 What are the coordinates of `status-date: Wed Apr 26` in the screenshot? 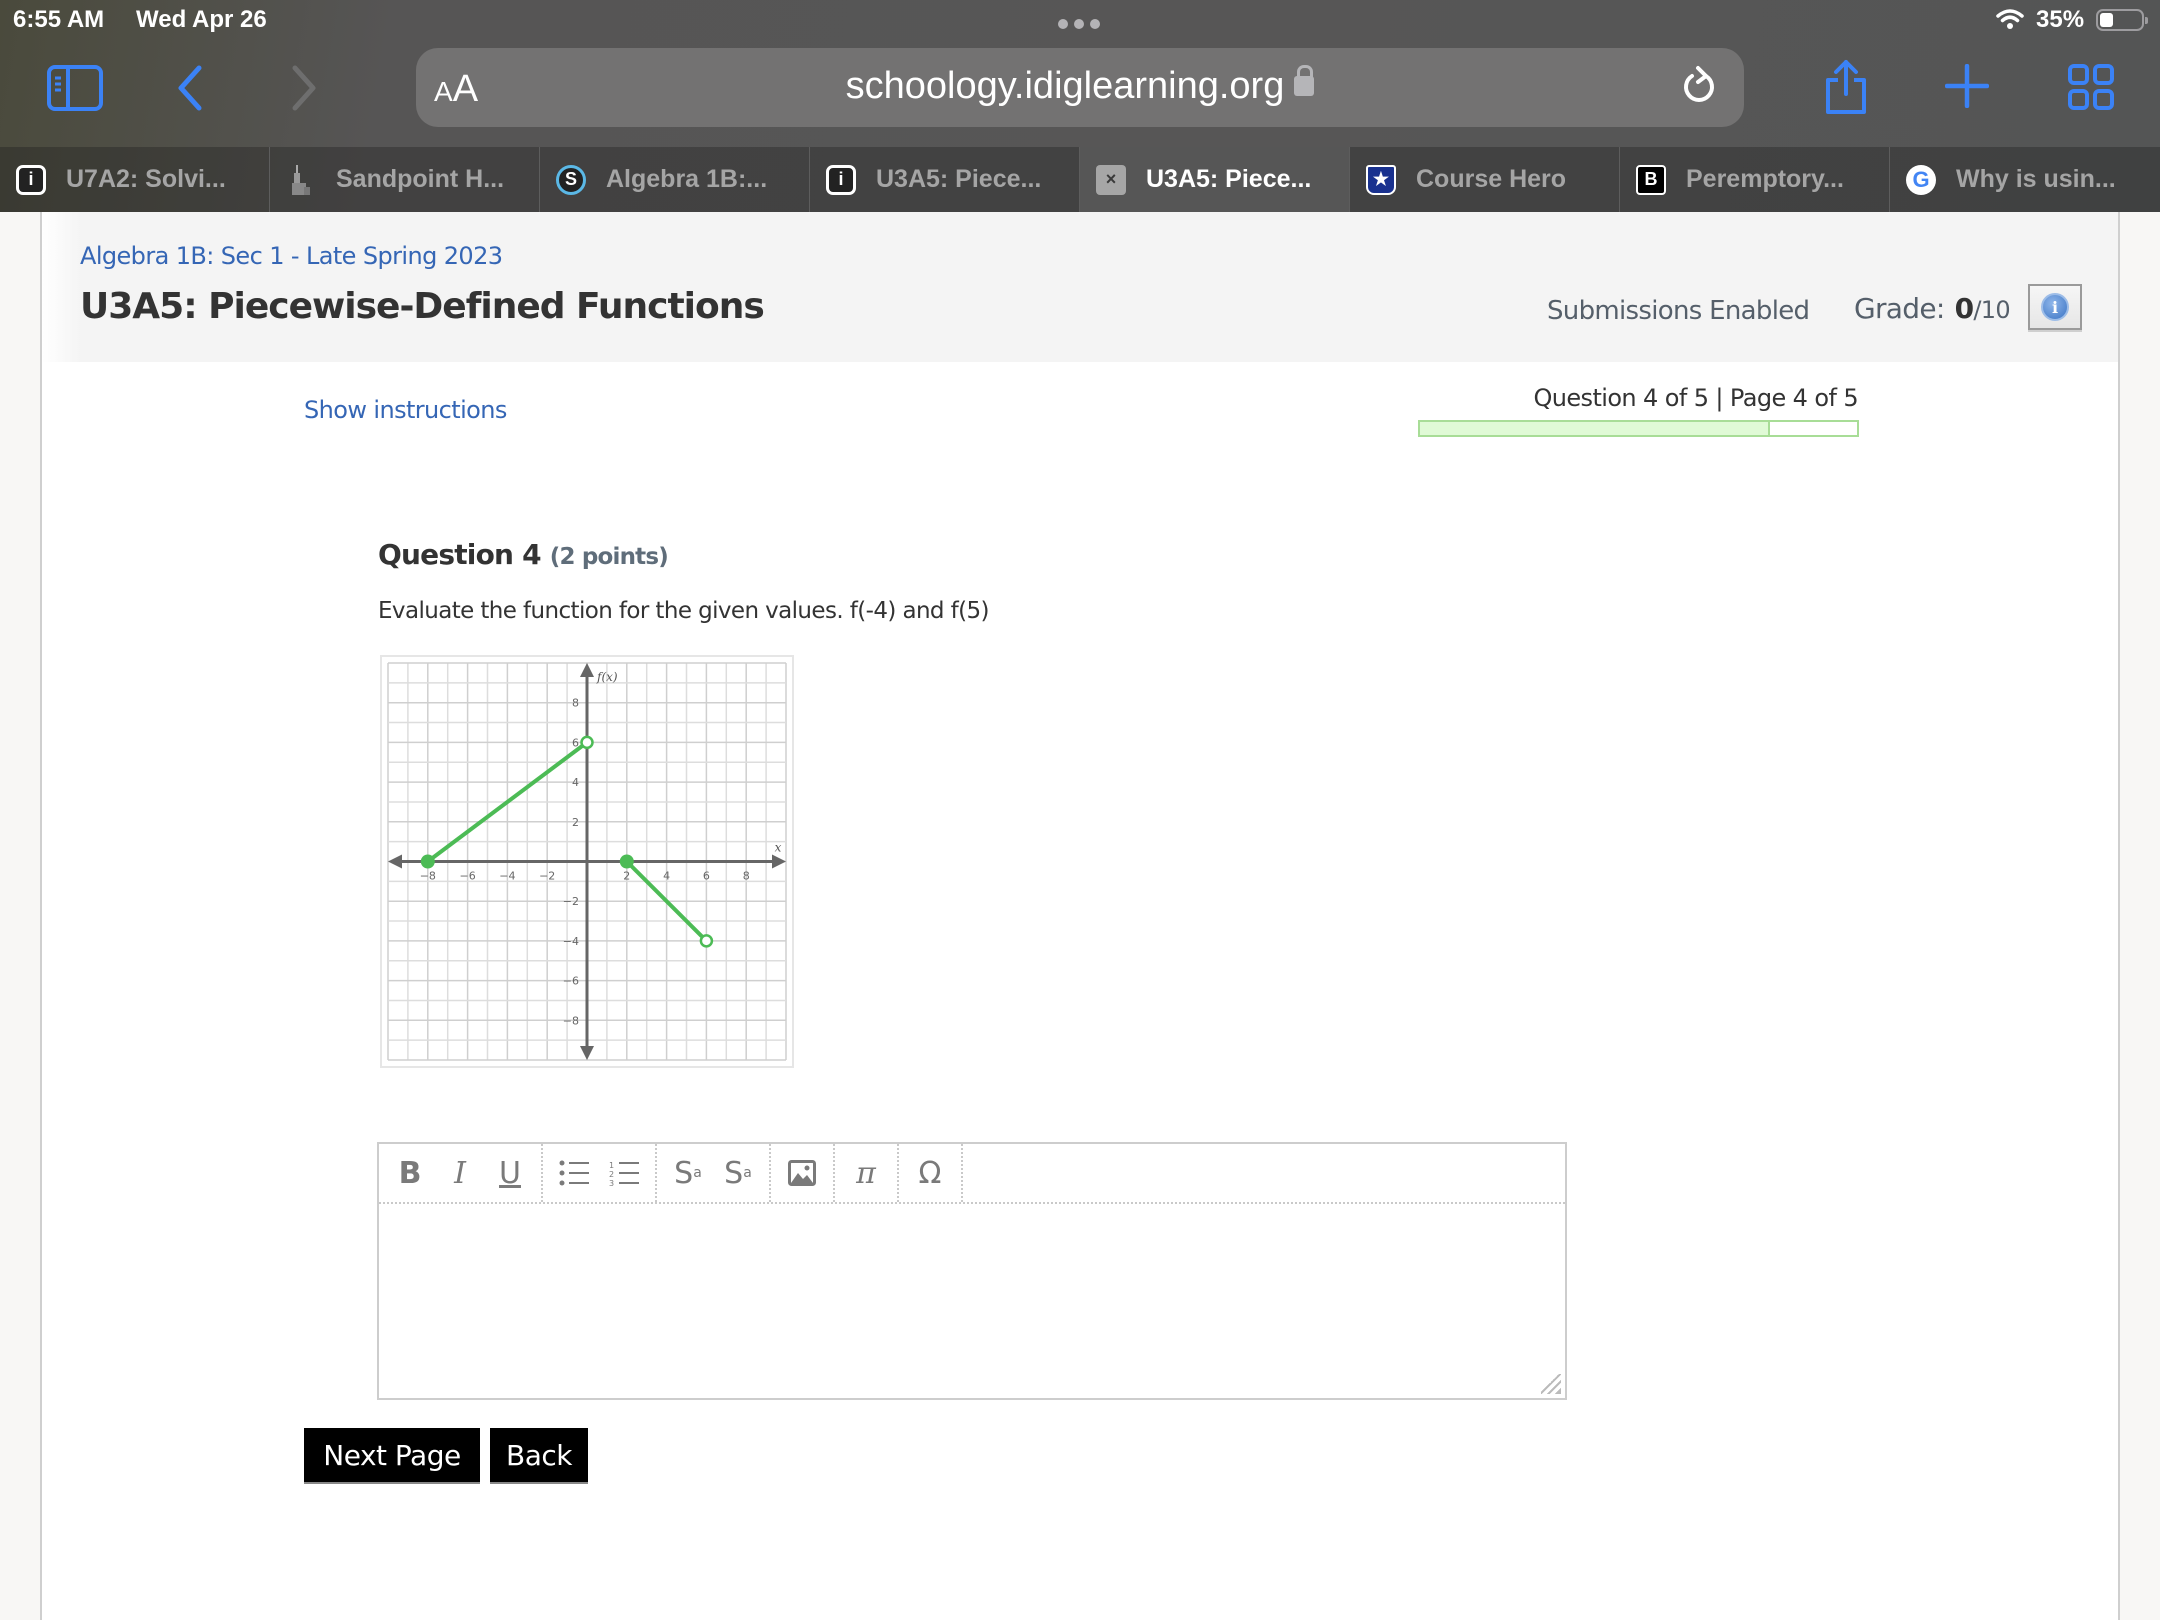 It's located at (201, 19).